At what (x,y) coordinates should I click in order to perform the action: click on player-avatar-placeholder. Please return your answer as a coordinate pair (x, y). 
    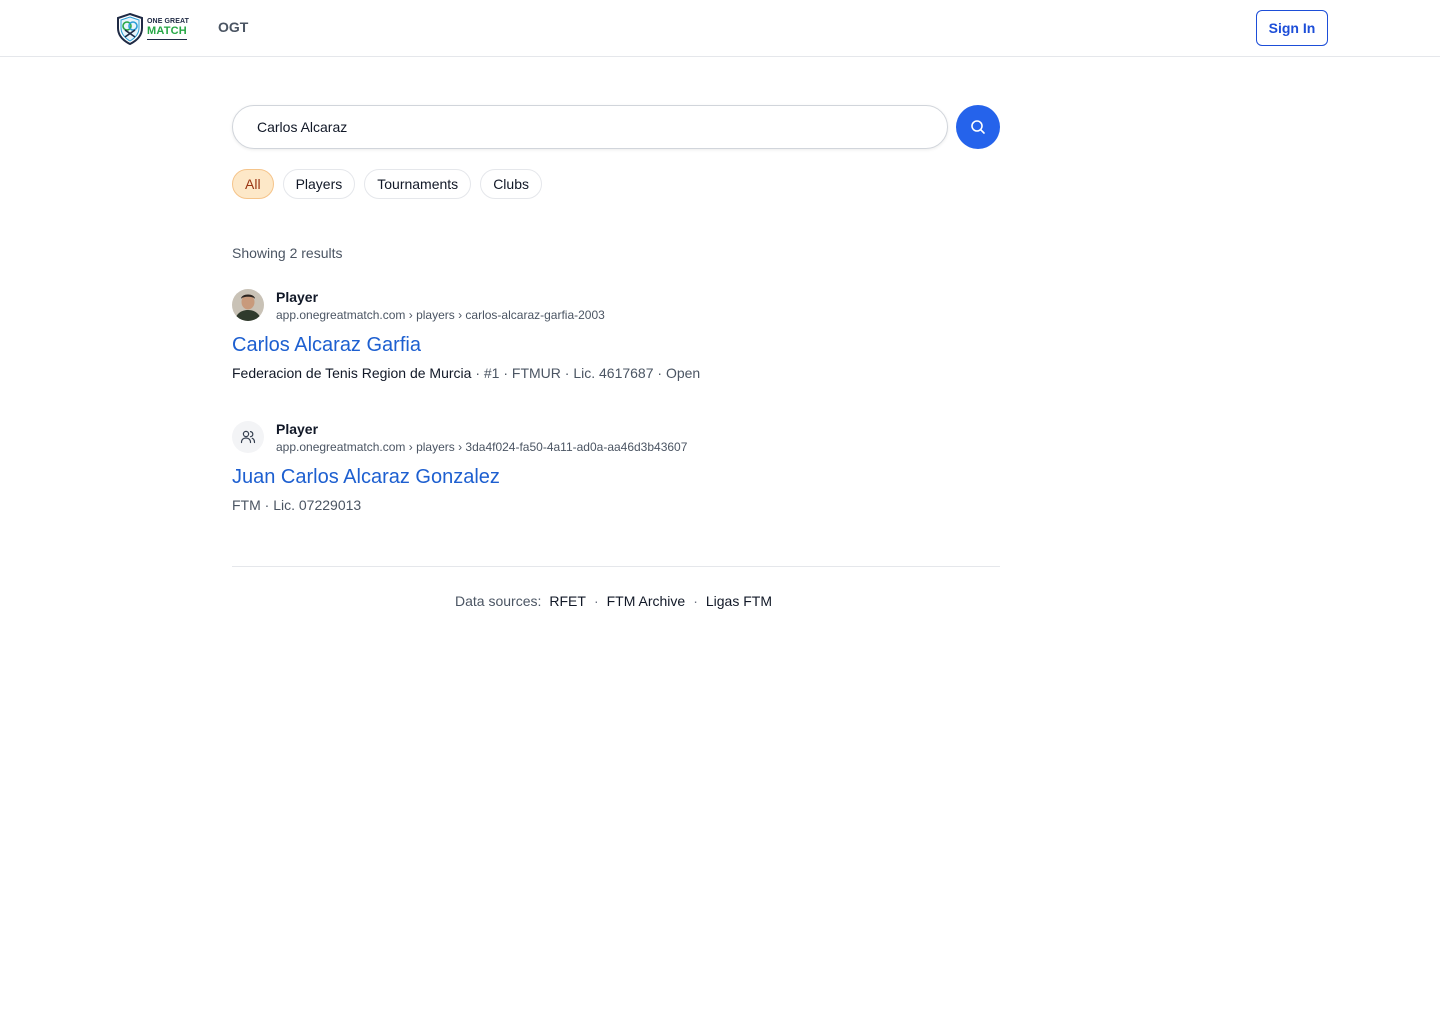
    Looking at the image, I should click on (248, 437).